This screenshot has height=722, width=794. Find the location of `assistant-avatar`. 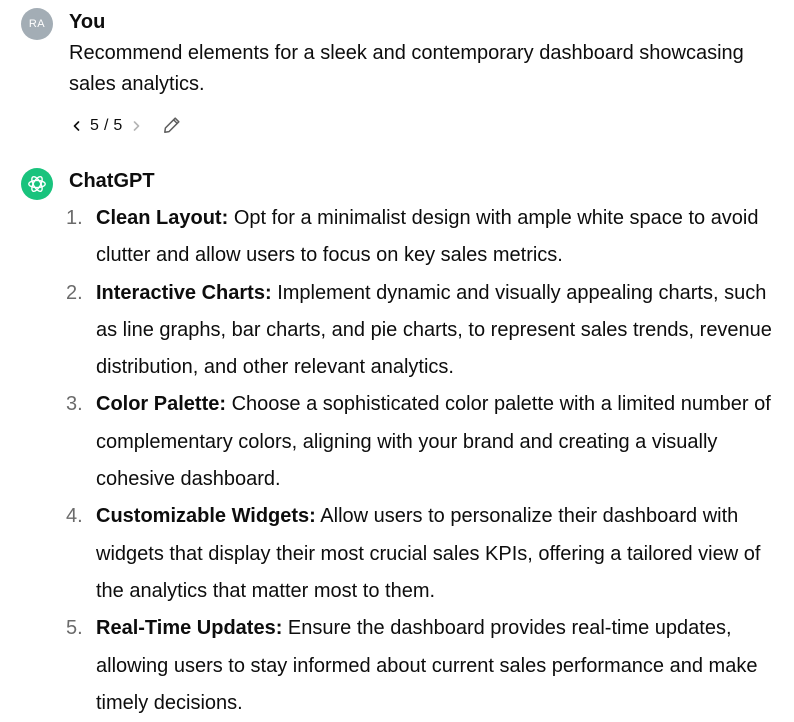

assistant-avatar is located at coordinates (37, 184).